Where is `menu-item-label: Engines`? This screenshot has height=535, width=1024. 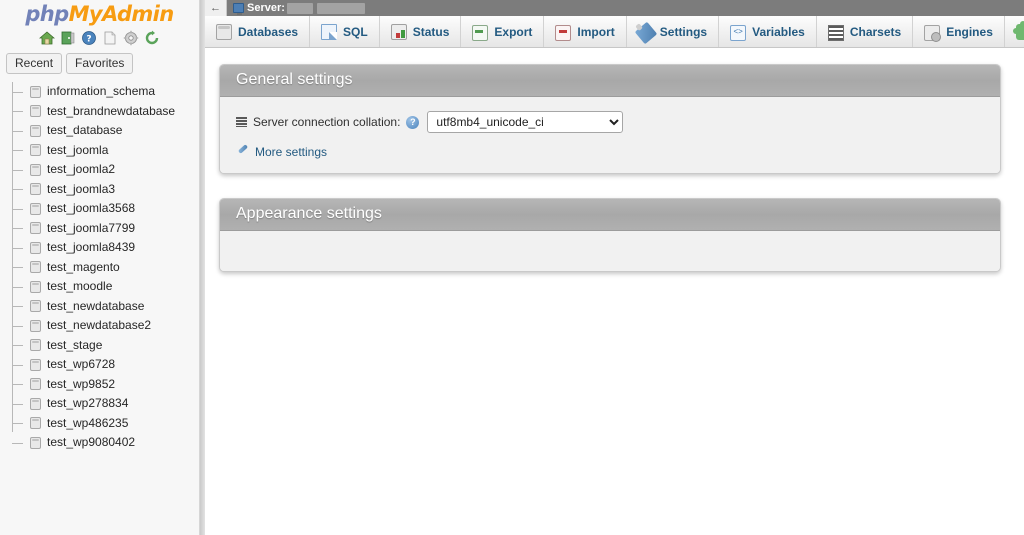
menu-item-label: Engines is located at coordinates (969, 31).